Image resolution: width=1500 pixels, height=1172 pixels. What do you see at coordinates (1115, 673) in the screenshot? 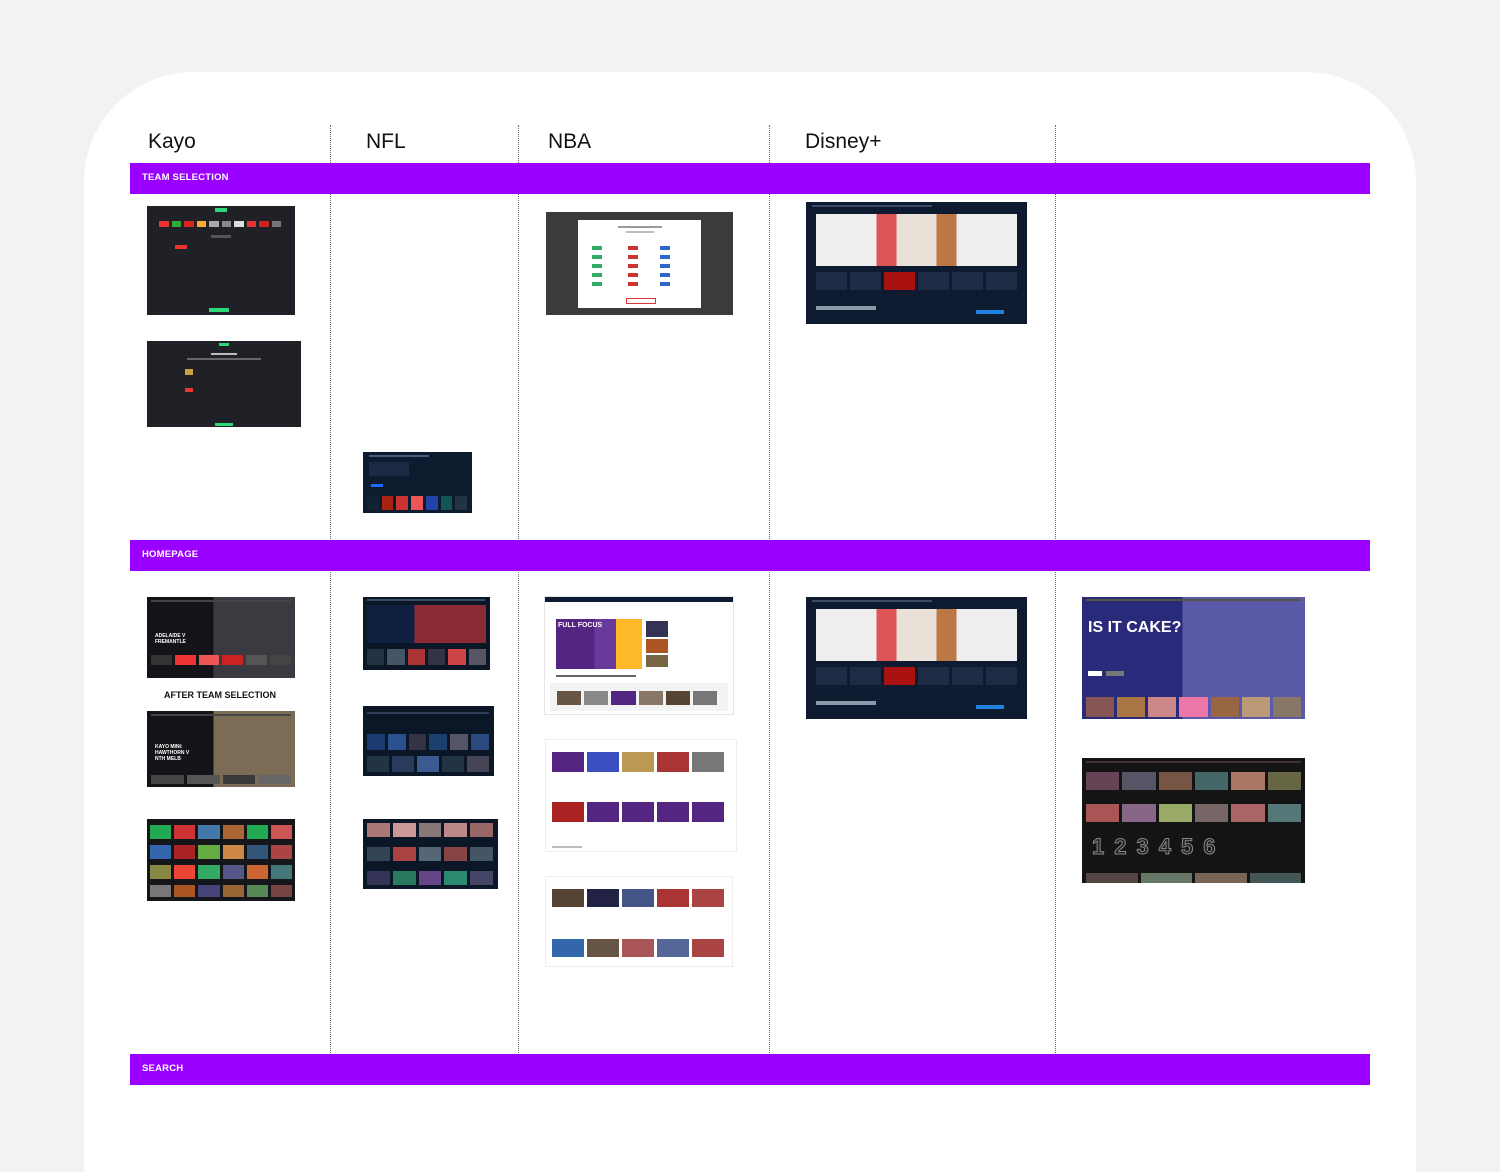
I see `more-info-button` at bounding box center [1115, 673].